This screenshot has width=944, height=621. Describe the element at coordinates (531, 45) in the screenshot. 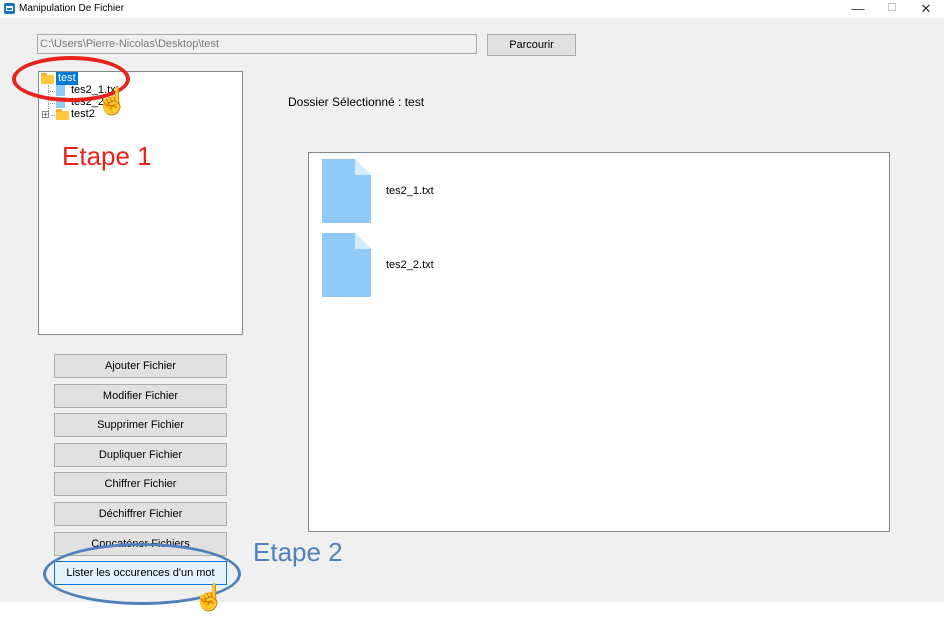

I see `browse-button: Parcourir` at that location.